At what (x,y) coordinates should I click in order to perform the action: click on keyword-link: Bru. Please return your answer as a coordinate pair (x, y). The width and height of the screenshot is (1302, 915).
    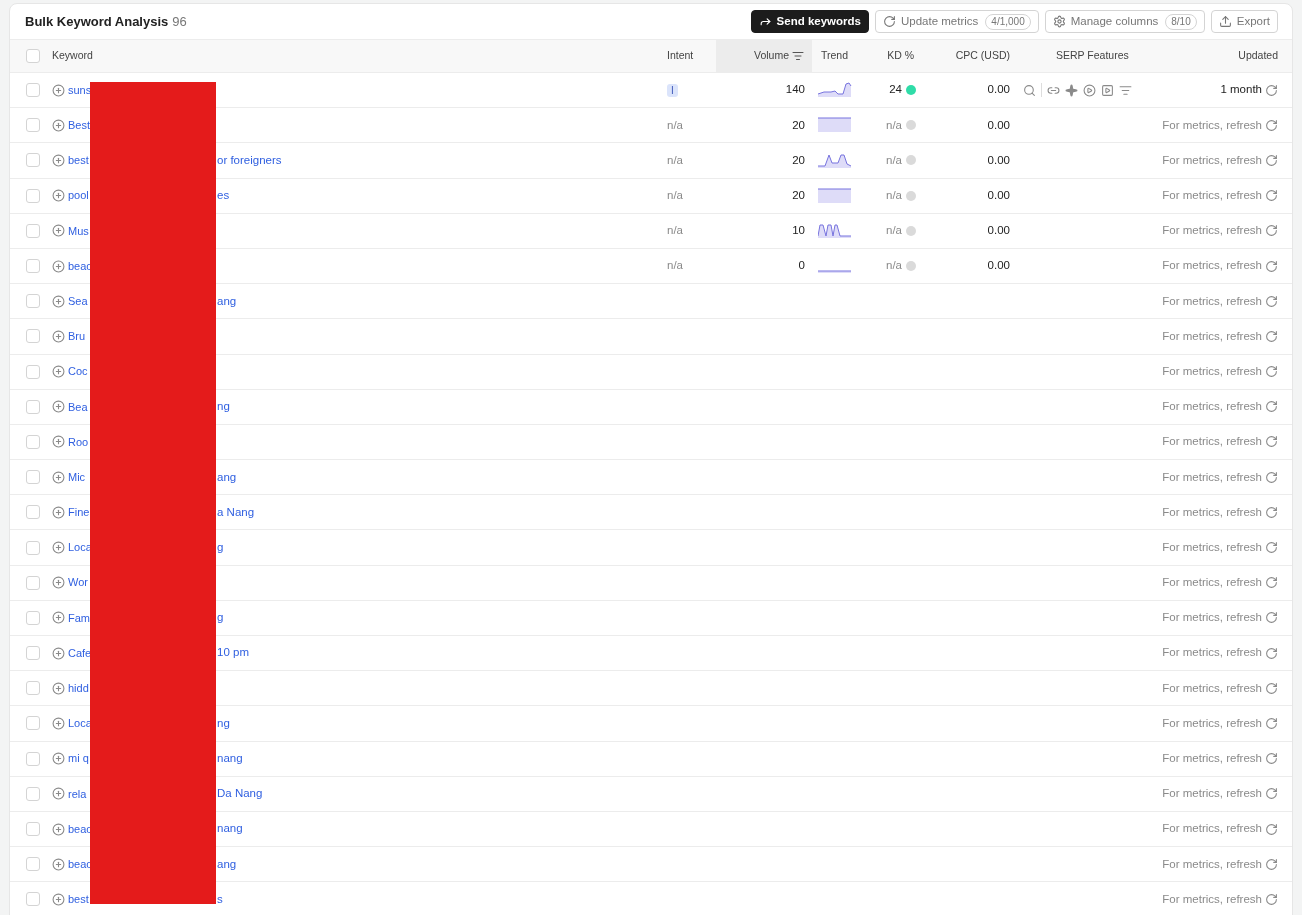
    Looking at the image, I should click on (77, 336).